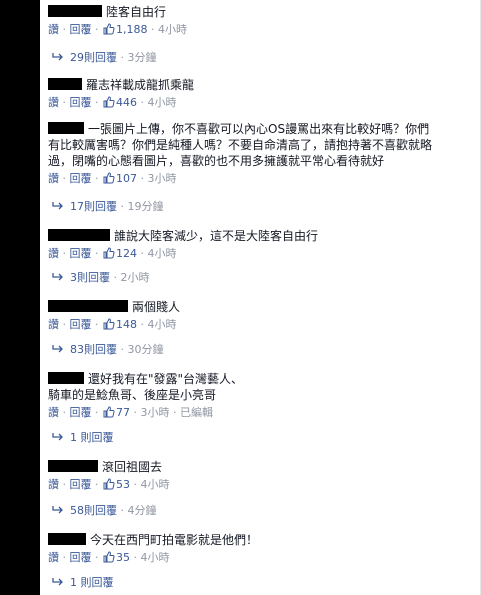 The image size is (481, 595). I want to click on view-replies-link: 17則回覆 · 19分鐘, so click(108, 207).